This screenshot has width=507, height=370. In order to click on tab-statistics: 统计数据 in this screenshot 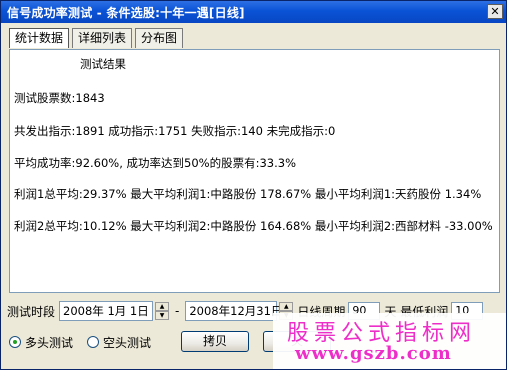, I will do `click(39, 38)`.